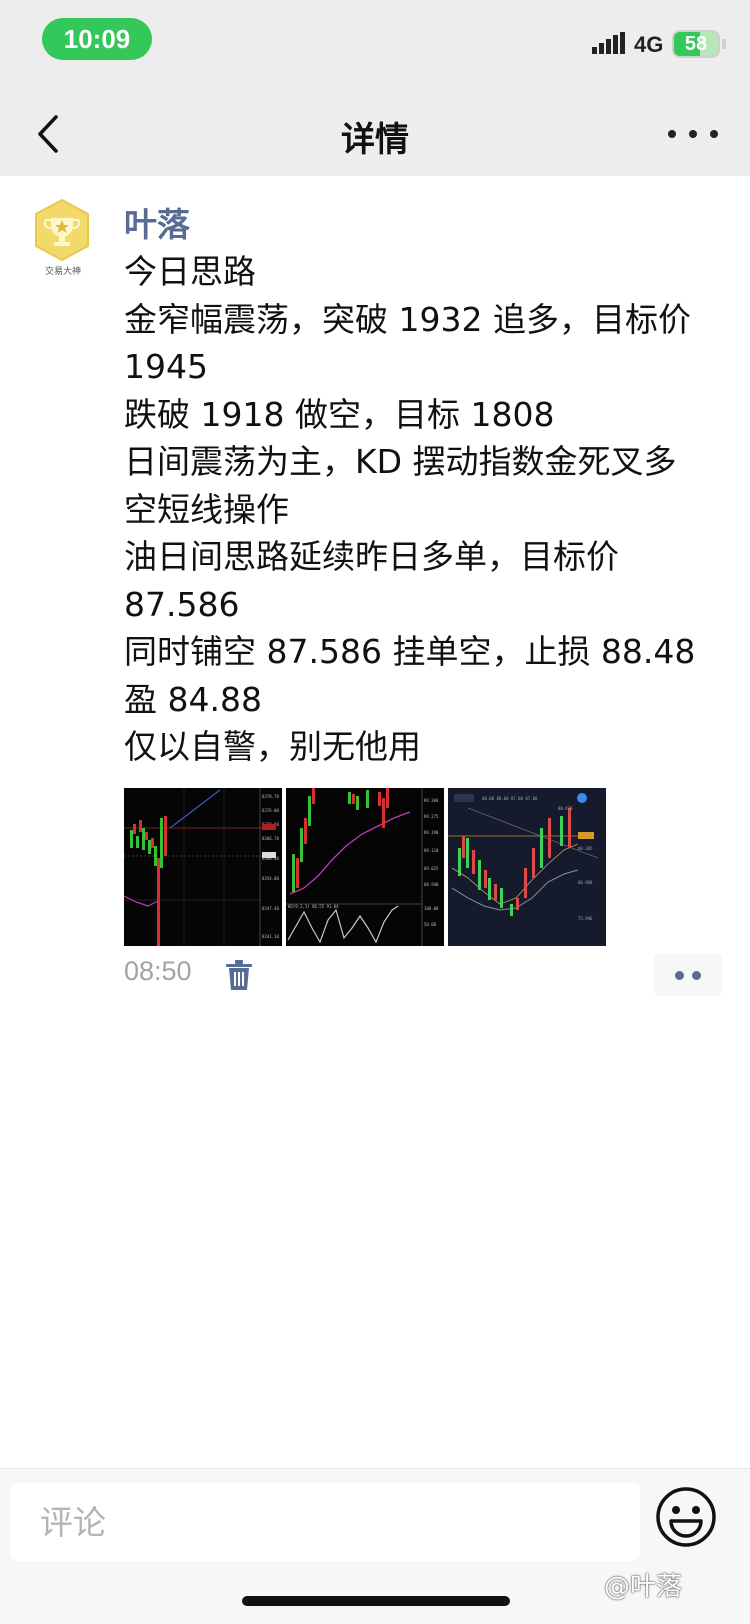 Image resolution: width=750 pixels, height=1624 pixels. Describe the element at coordinates (400, 461) in the screenshot. I see `post-line: 日间震荡为主，KD 摆动指数金死叉多` at that location.